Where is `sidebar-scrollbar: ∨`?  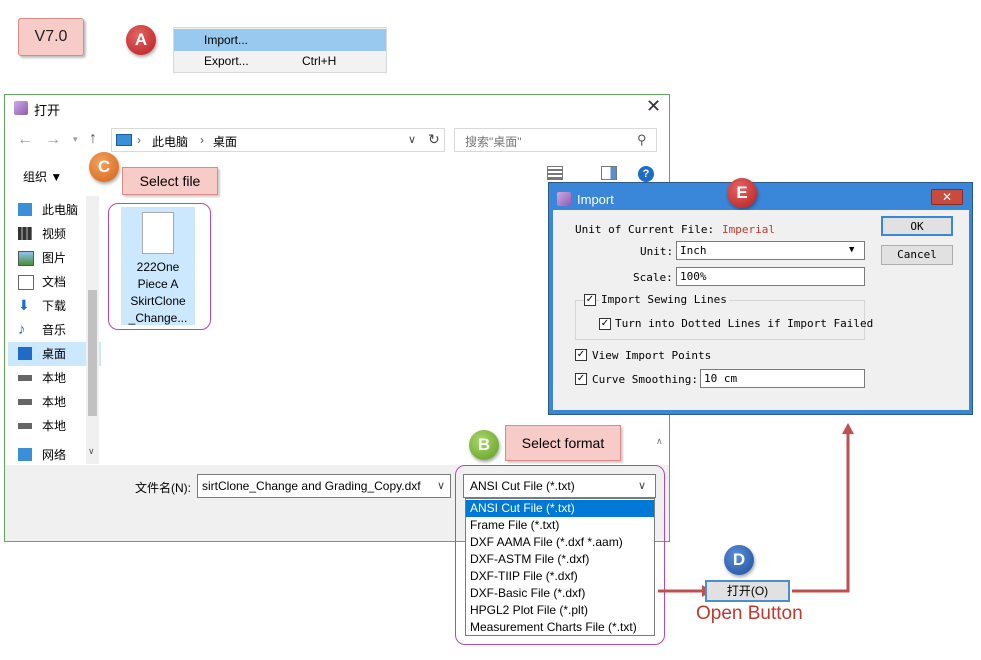 sidebar-scrollbar: ∨ is located at coordinates (92, 330).